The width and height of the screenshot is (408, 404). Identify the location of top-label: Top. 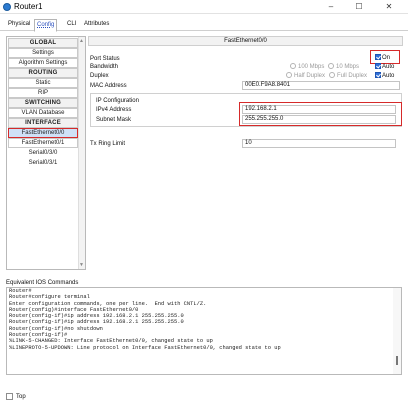
(21, 397).